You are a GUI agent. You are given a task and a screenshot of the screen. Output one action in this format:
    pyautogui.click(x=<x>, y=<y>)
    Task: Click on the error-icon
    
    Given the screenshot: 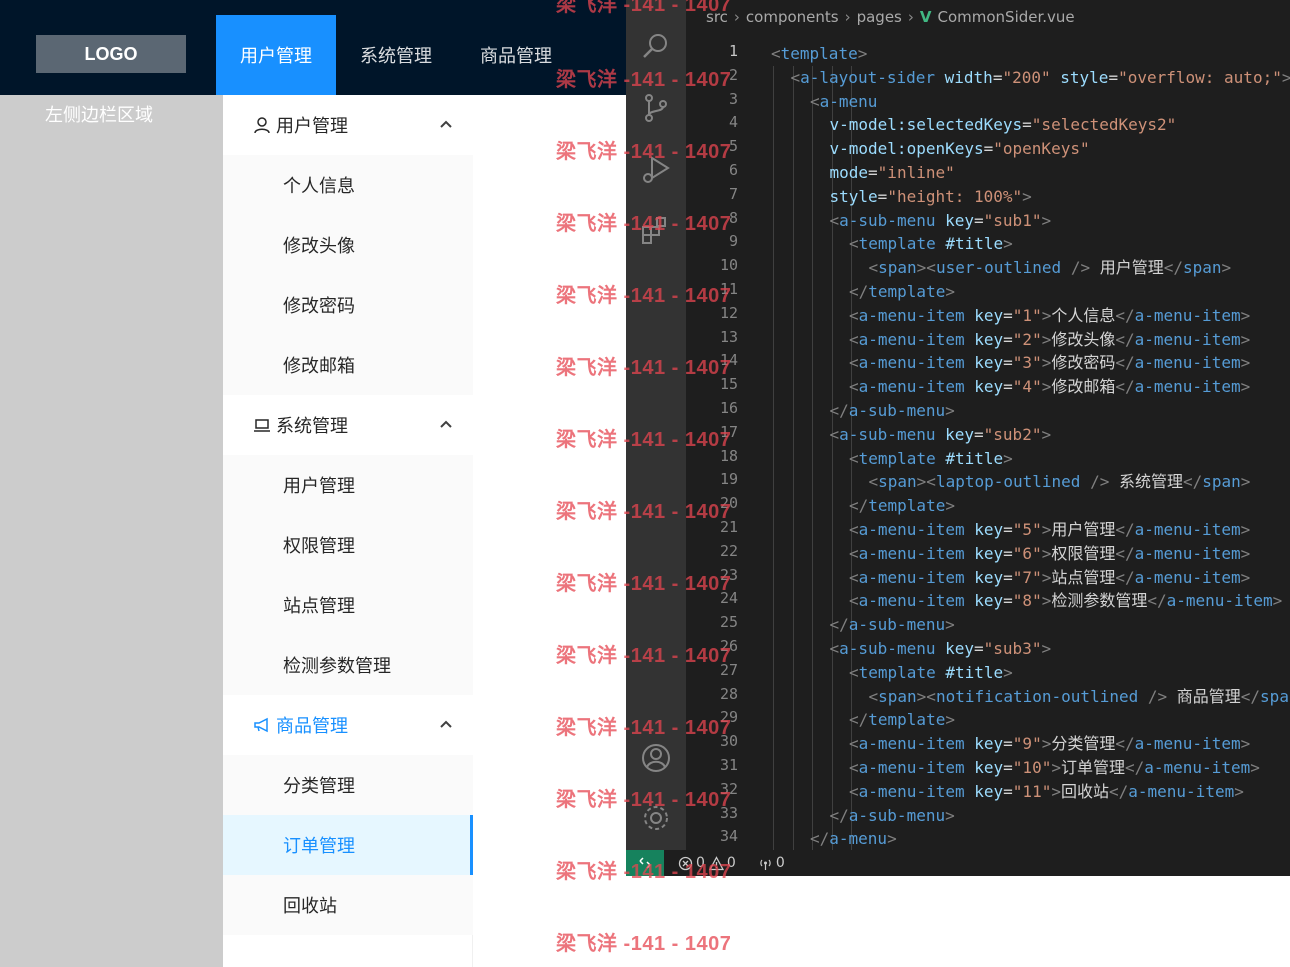 What is the action you would take?
    pyautogui.click(x=685, y=863)
    